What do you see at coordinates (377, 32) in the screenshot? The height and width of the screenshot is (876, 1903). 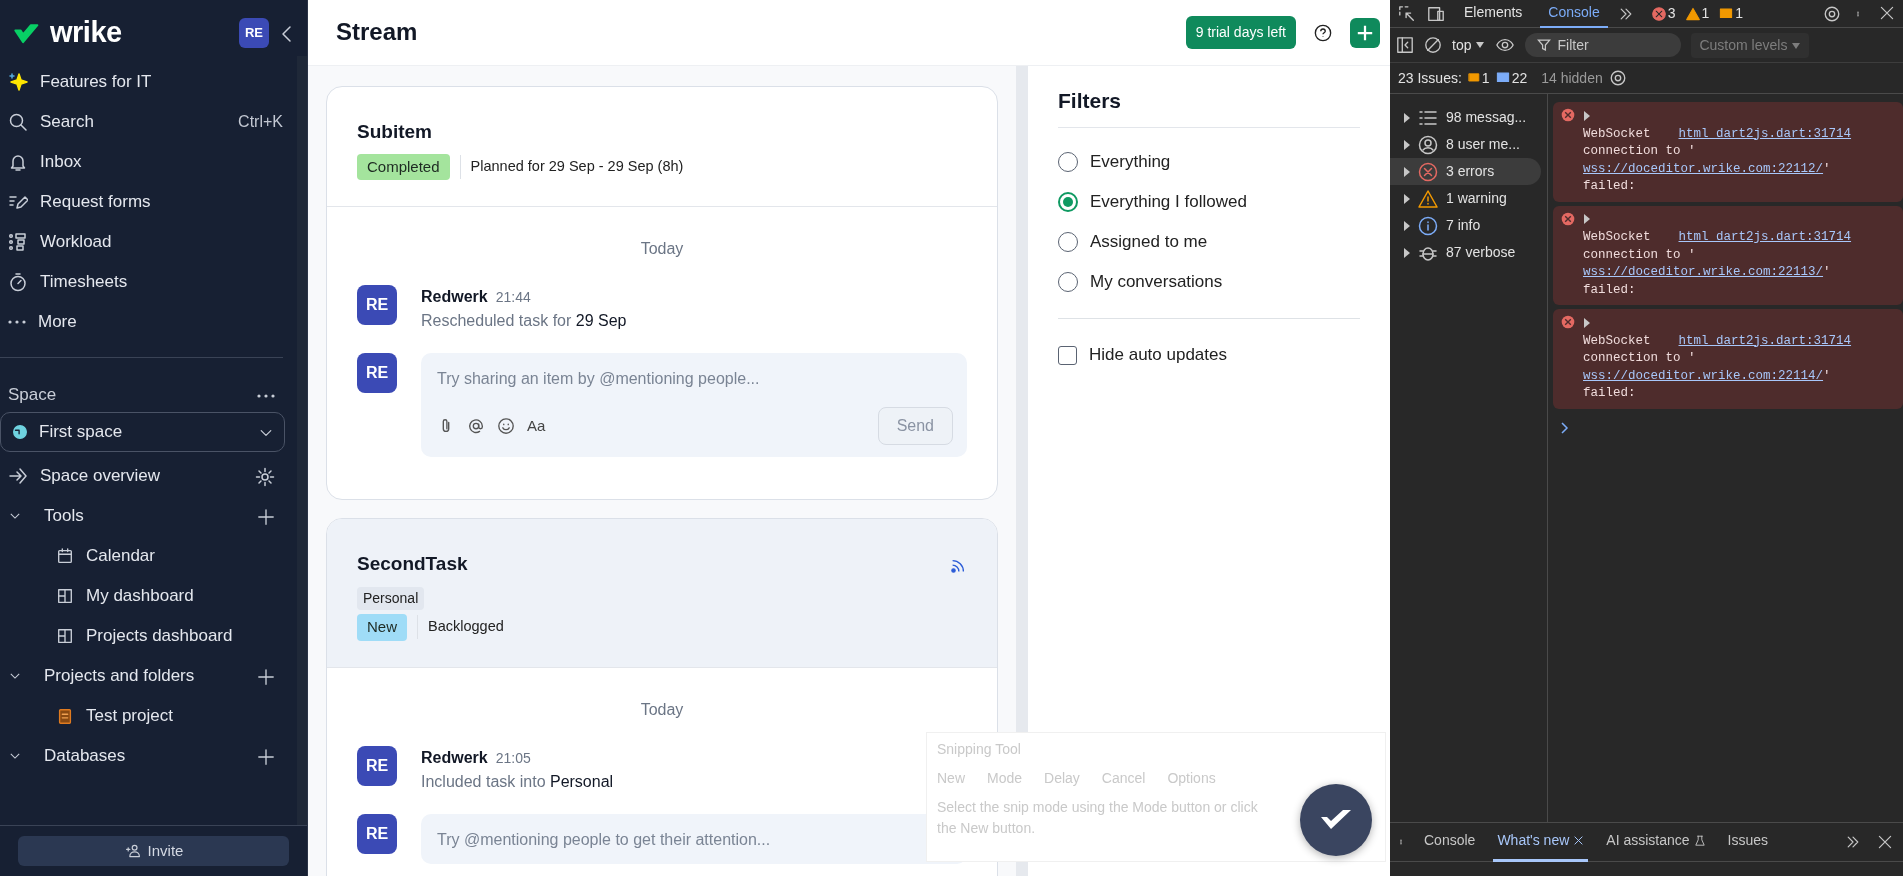 I see `page-title: Stream` at bounding box center [377, 32].